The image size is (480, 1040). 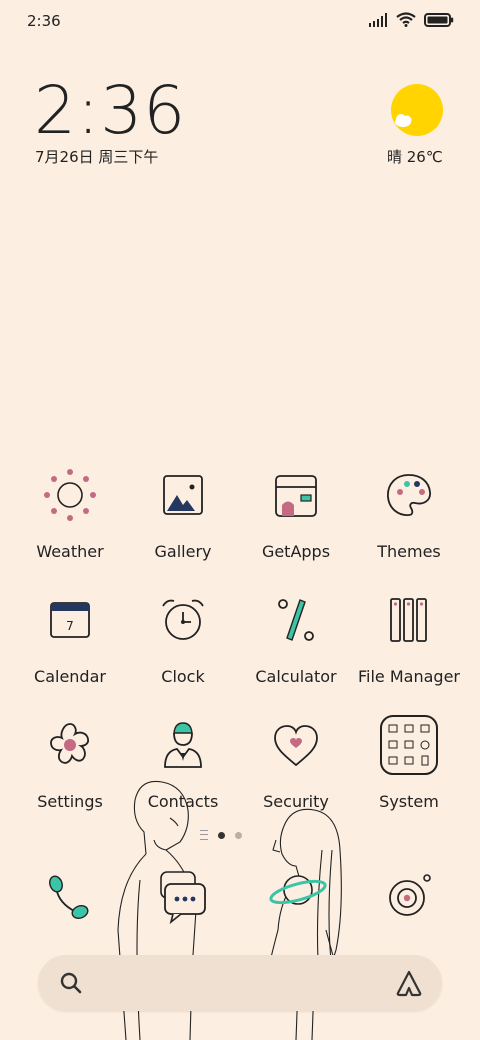 What do you see at coordinates (406, 19) in the screenshot?
I see `wifi-icon` at bounding box center [406, 19].